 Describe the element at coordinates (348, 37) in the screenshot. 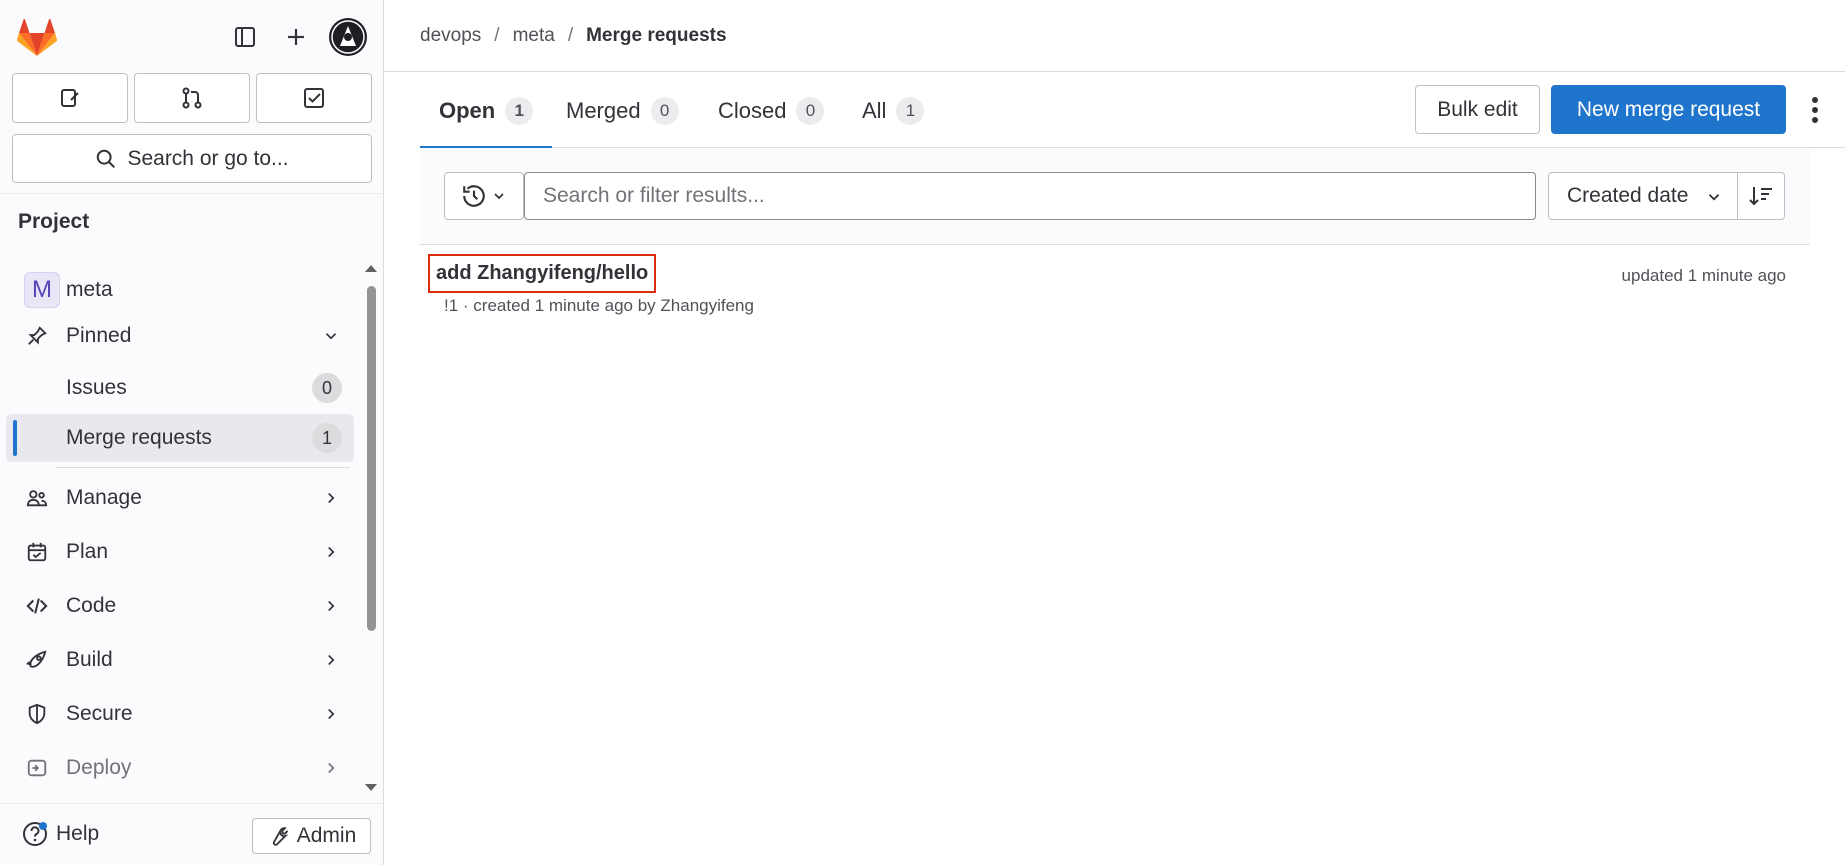

I see `user-avatar` at that location.